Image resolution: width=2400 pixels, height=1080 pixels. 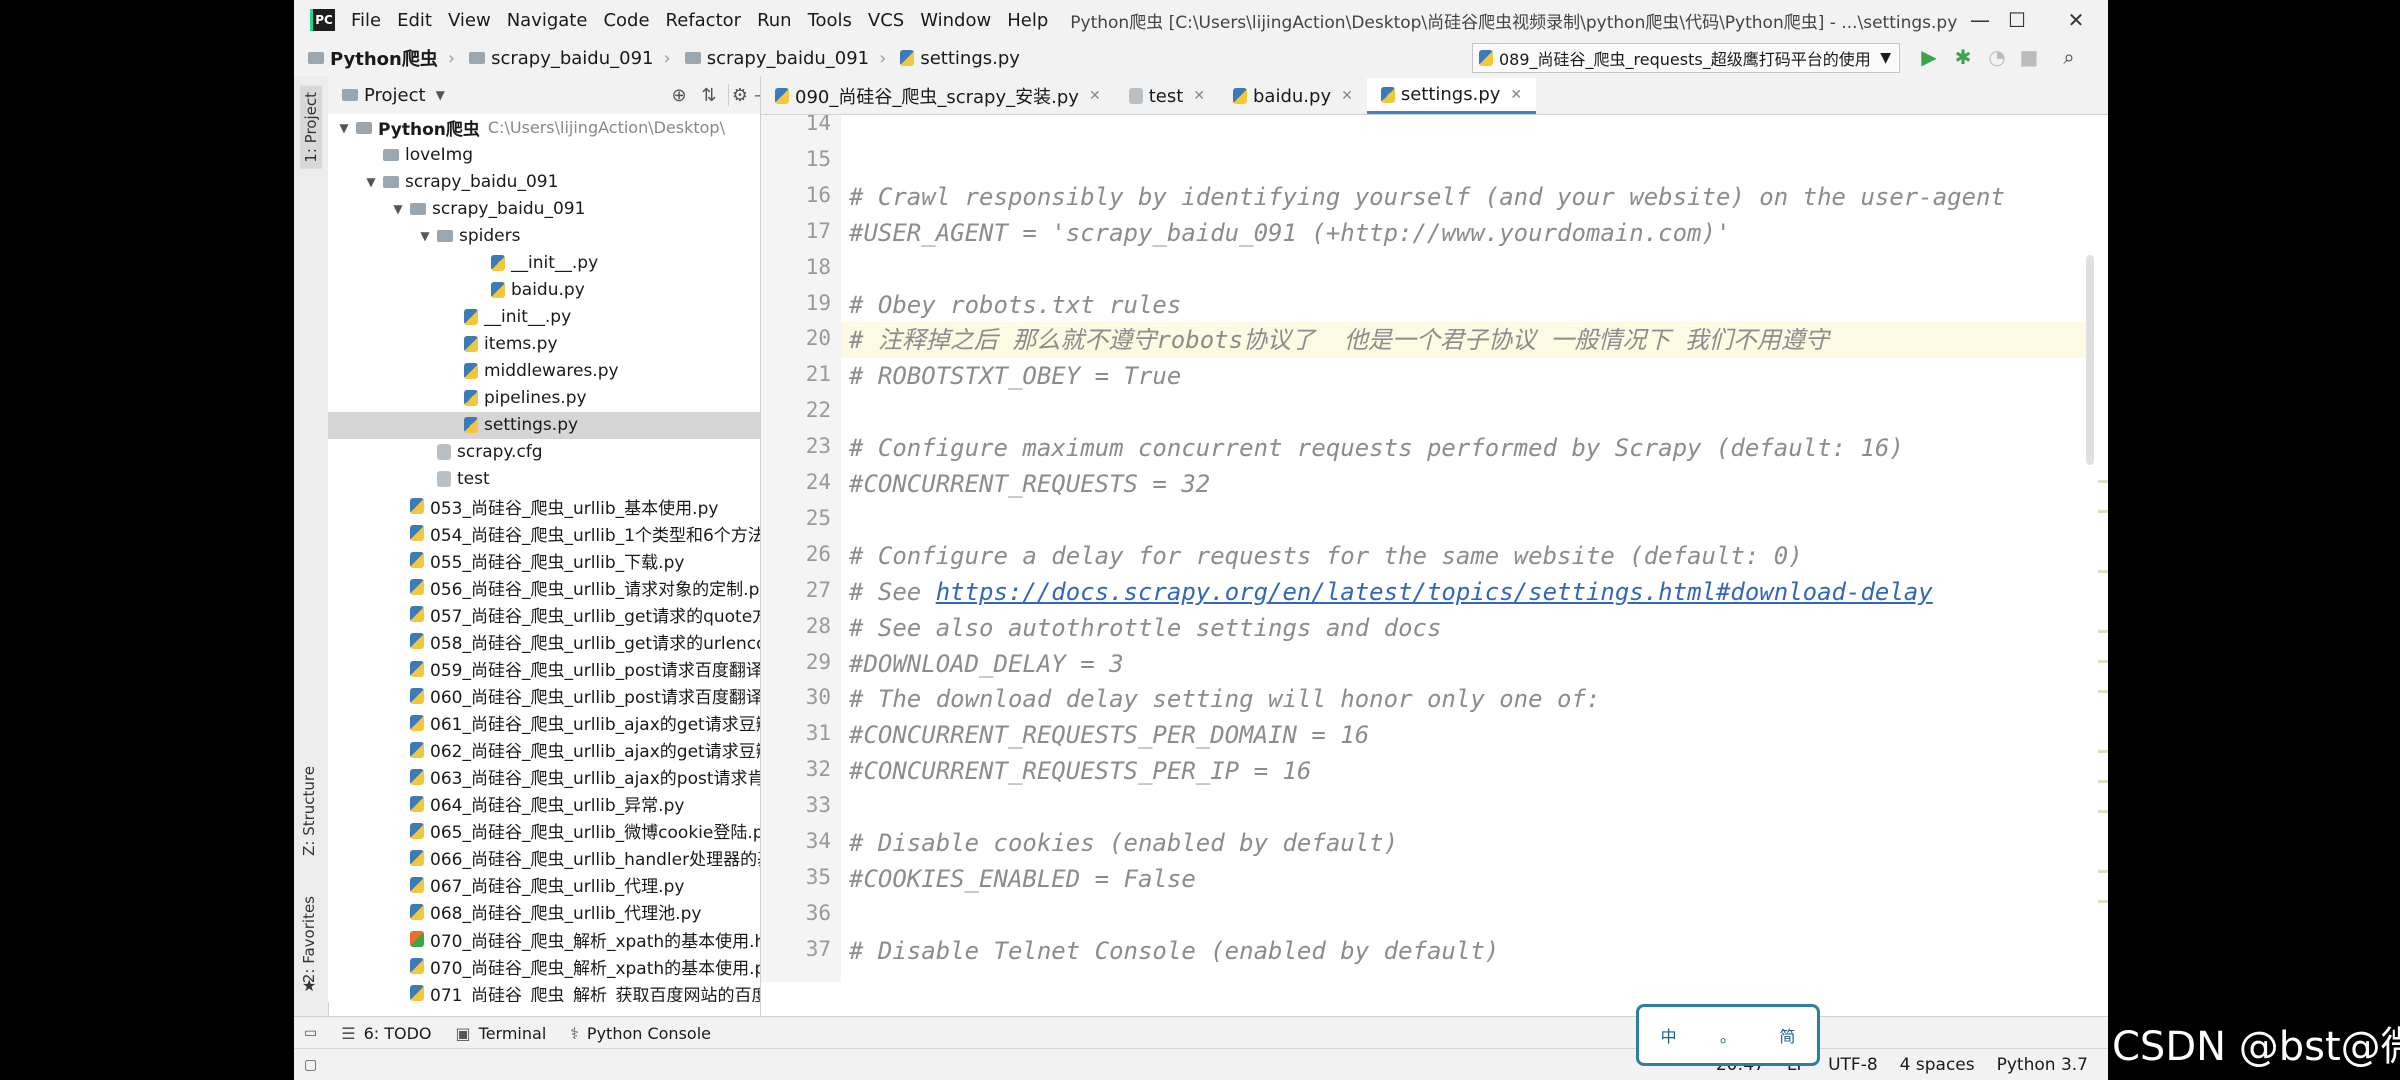 What do you see at coordinates (544, 127) in the screenshot?
I see `tree-item: ▼ Python爬虫 C:\Users\lijingAction\Desktop\` at bounding box center [544, 127].